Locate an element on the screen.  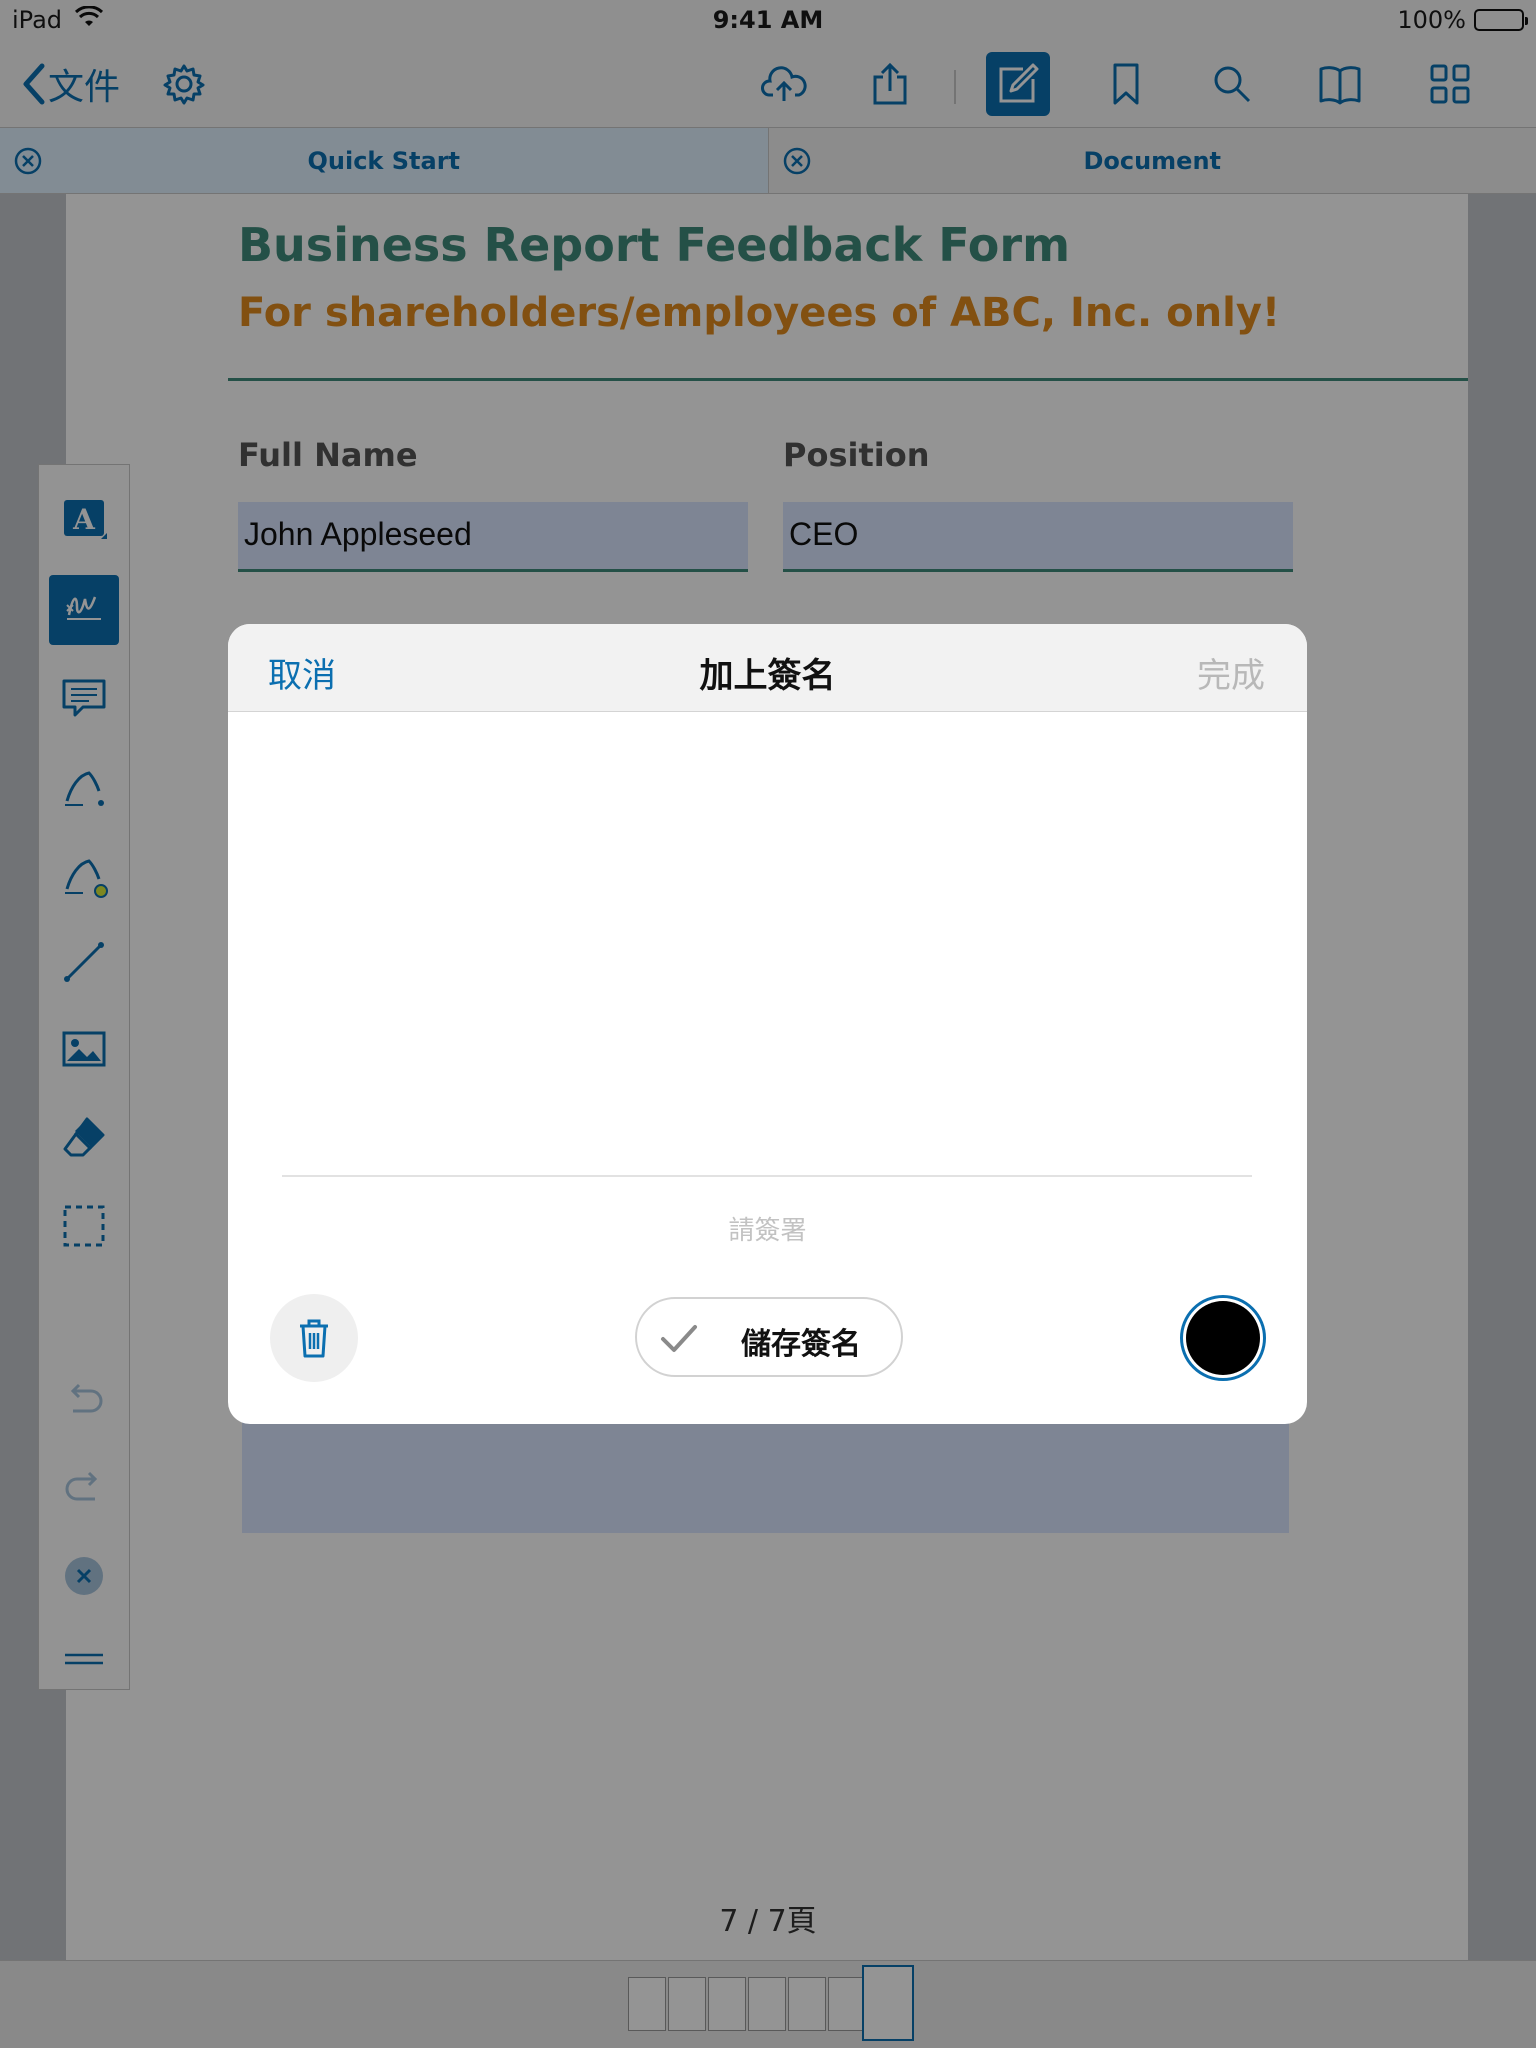
ink-color-button is located at coordinates (1223, 1338).